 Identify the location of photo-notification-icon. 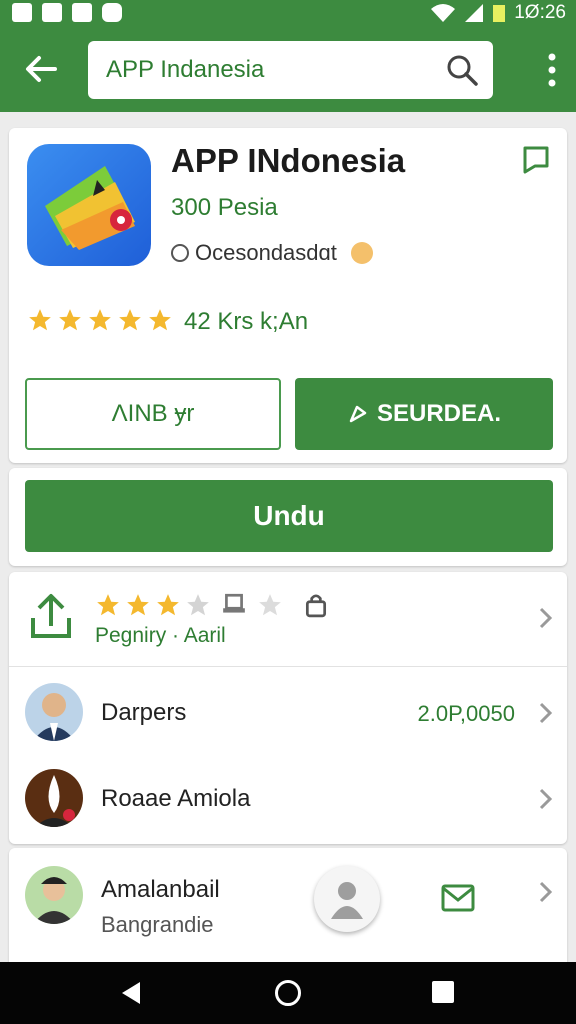
(82, 12).